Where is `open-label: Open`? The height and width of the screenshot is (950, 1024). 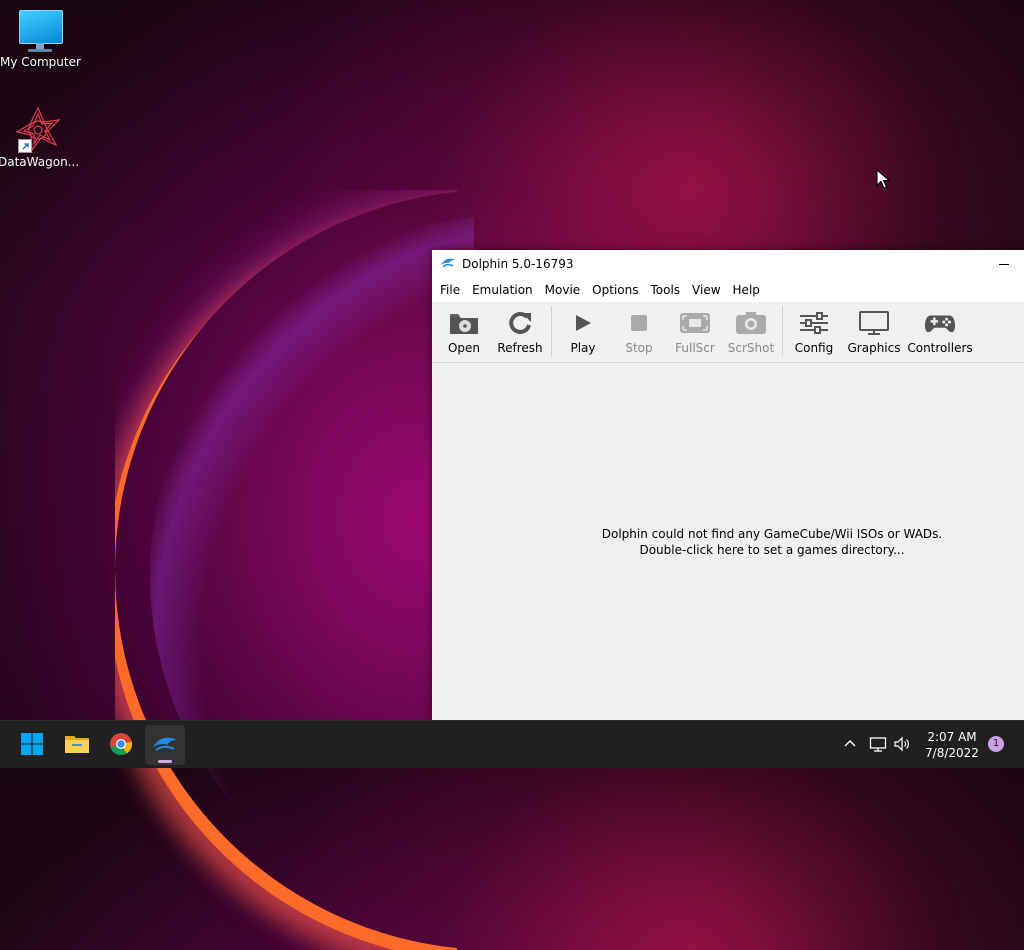 open-label: Open is located at coordinates (464, 348).